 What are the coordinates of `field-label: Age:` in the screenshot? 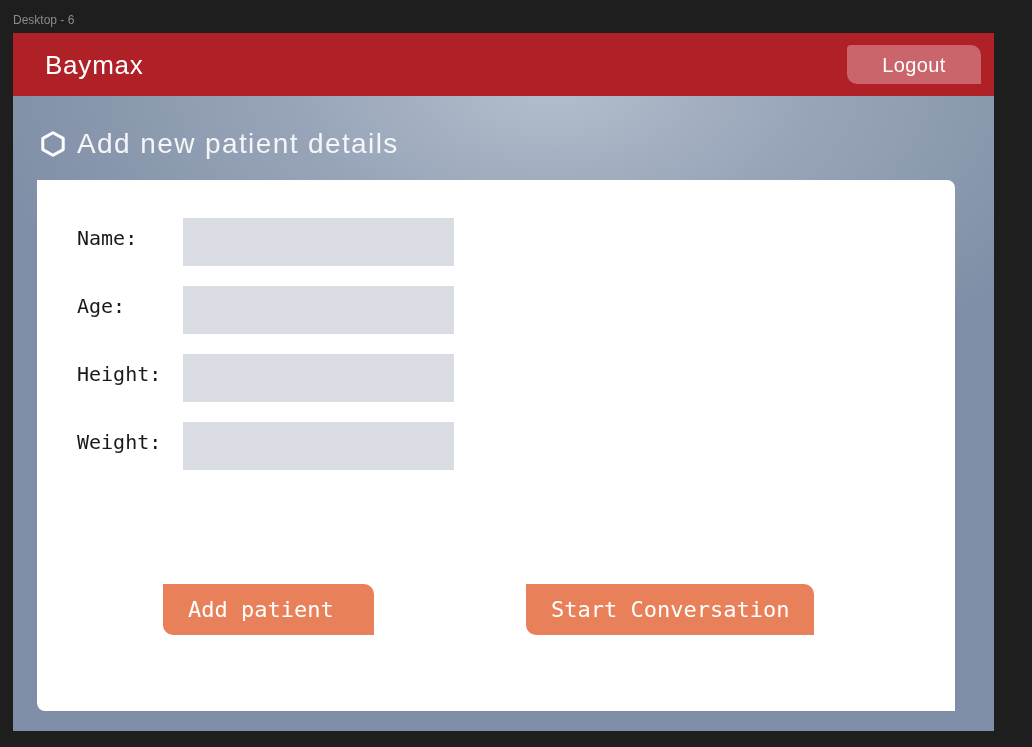 It's located at (102, 305).